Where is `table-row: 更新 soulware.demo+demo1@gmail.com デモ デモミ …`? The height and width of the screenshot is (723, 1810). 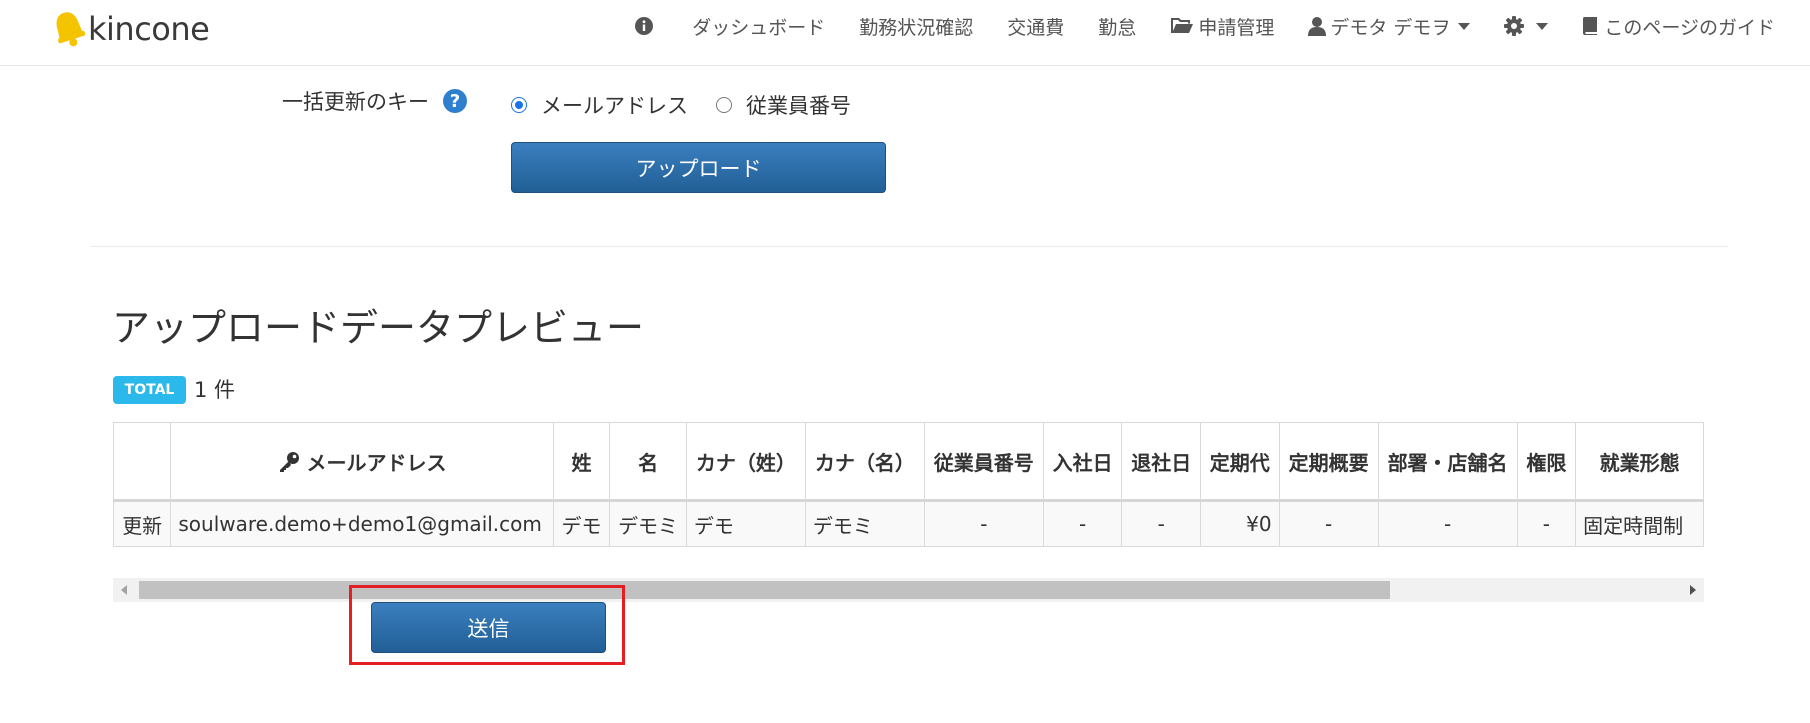 table-row: 更新 soulware.demo+demo1@gmail.com デモ デモミ … is located at coordinates (908, 523).